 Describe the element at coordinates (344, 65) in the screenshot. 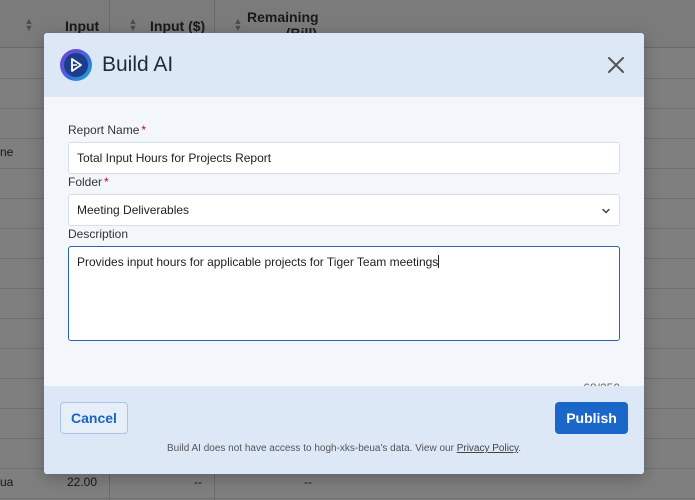

I see `dialog-header: Build AI` at that location.